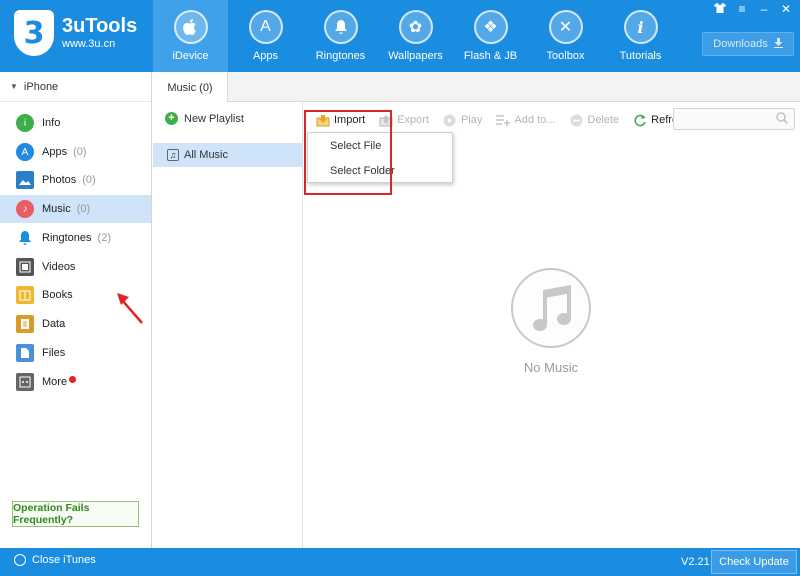 This screenshot has width=800, height=576. I want to click on close-icon: ✕, so click(786, 9).